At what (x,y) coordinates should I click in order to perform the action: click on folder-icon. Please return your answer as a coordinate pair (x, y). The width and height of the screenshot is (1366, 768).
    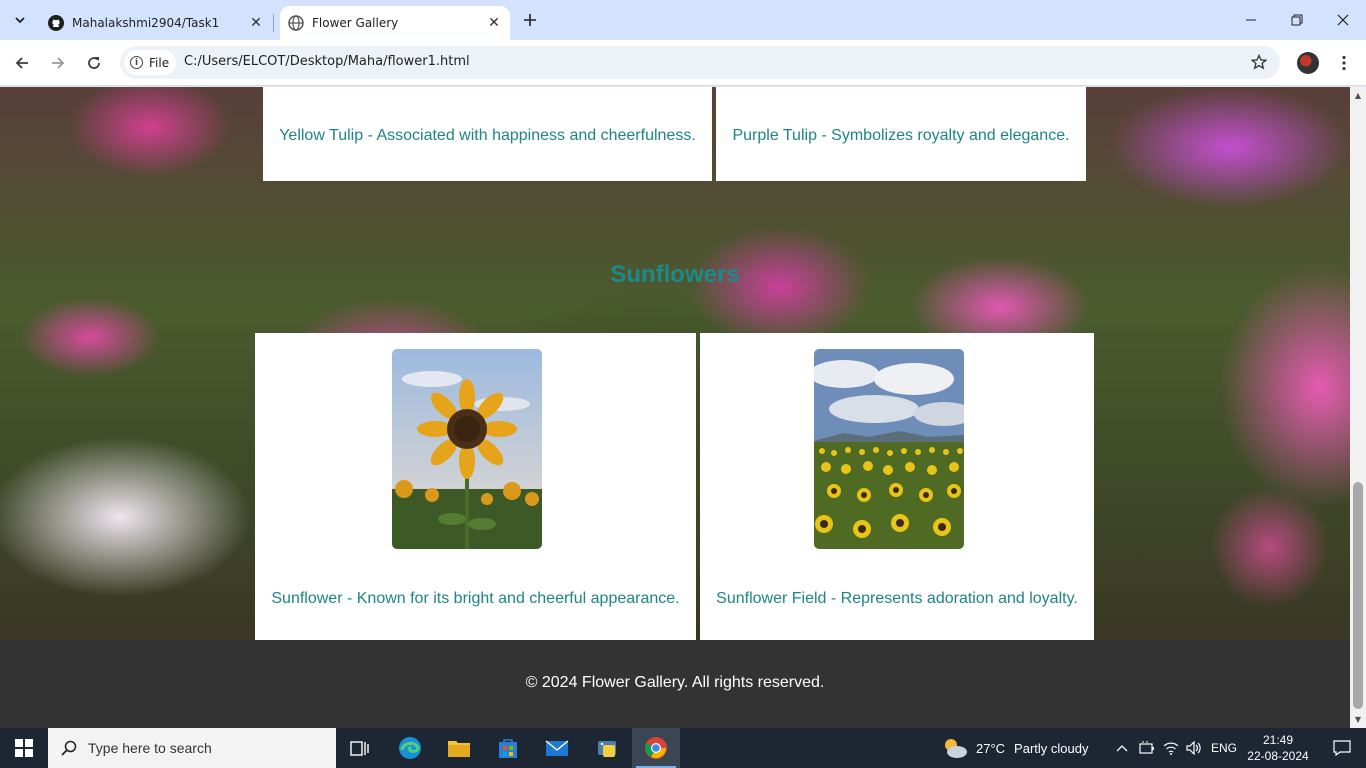
    Looking at the image, I should click on (459, 749).